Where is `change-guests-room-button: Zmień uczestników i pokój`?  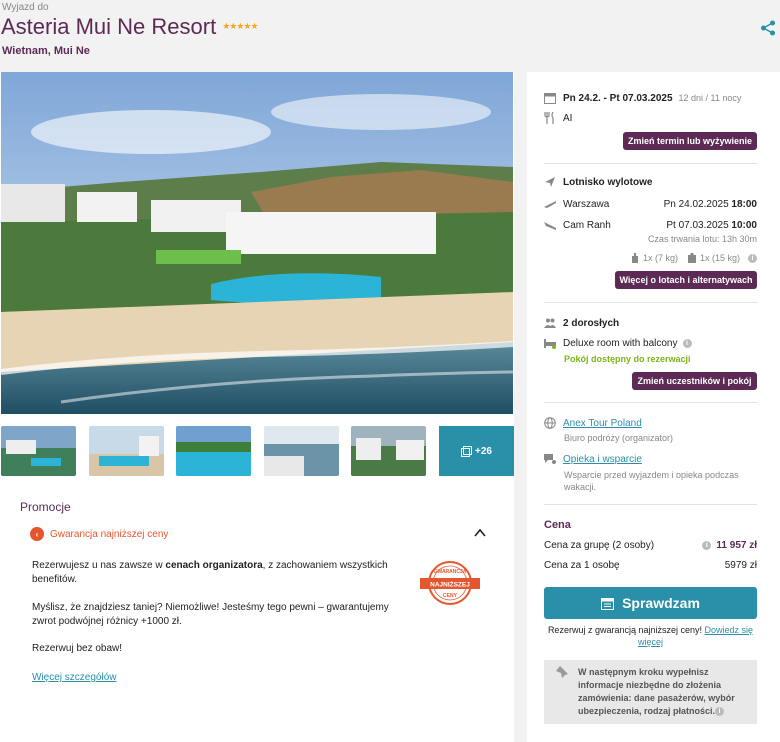 change-guests-room-button: Zmień uczestników i pokój is located at coordinates (694, 381).